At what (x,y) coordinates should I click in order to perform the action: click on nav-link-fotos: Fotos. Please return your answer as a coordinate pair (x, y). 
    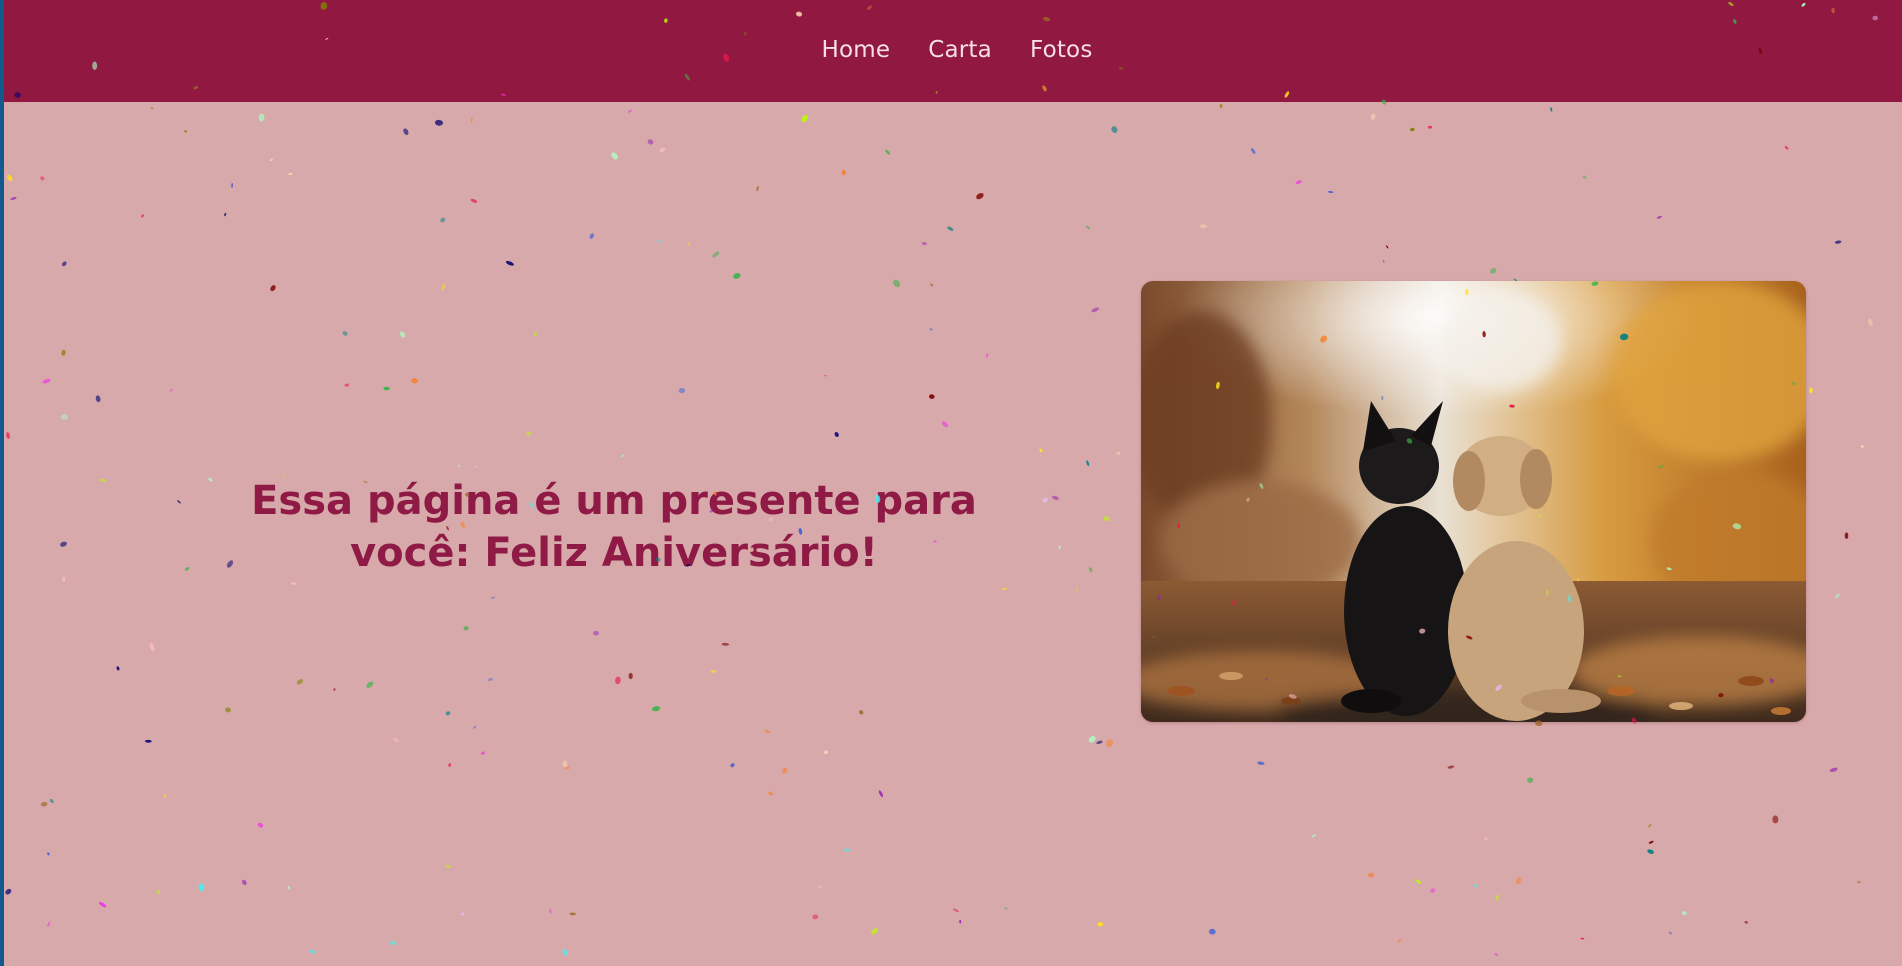
    Looking at the image, I should click on (1061, 50).